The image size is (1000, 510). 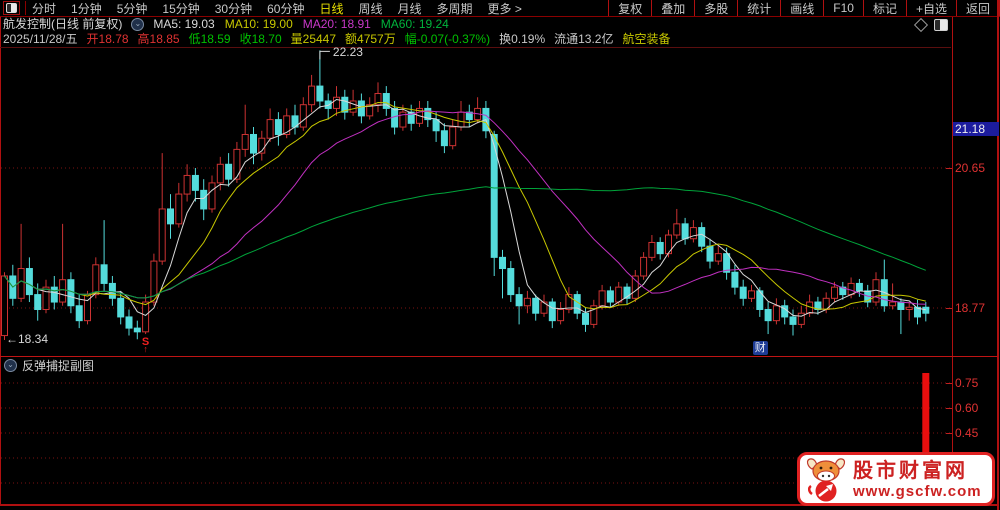 I want to click on sell-signal-marker: S ↑, so click(x=146, y=345).